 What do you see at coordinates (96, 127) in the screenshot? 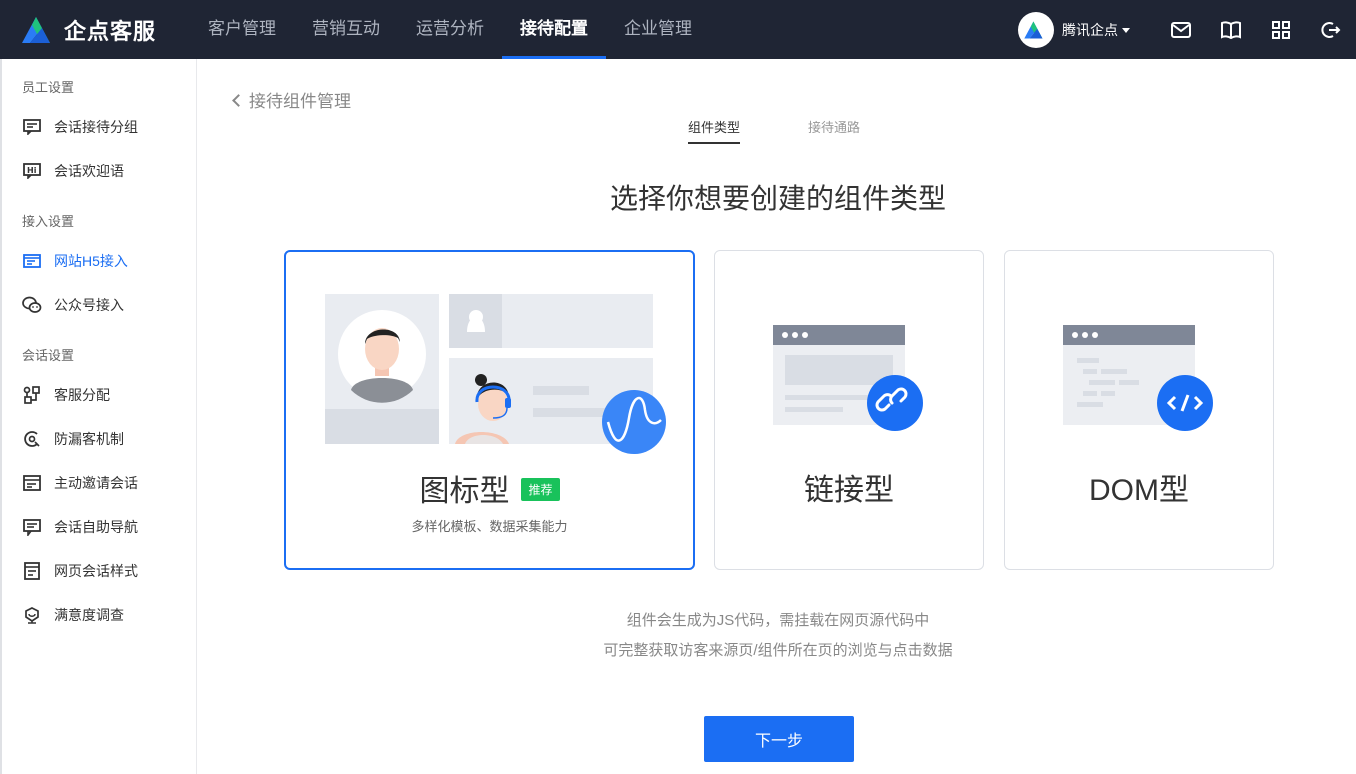
I see `sidebar-item-label: 会话接待分组` at bounding box center [96, 127].